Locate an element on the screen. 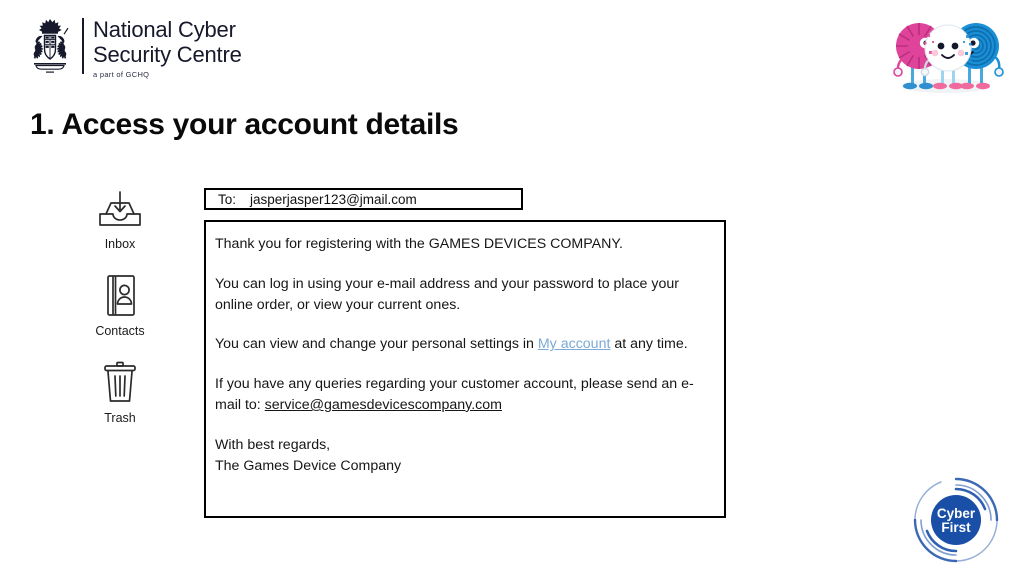 The image size is (1024, 576). sidebar-item-contacts: Contacts is located at coordinates (120, 305).